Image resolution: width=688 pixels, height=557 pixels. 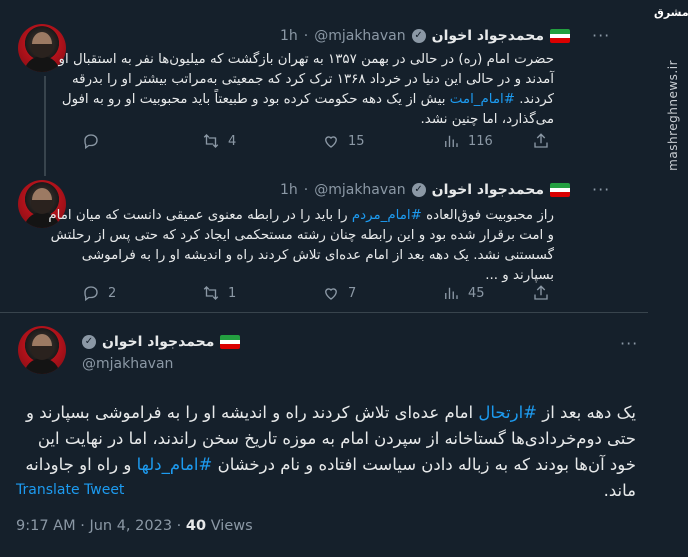 What do you see at coordinates (142, 141) in the screenshot?
I see `reply-button` at bounding box center [142, 141].